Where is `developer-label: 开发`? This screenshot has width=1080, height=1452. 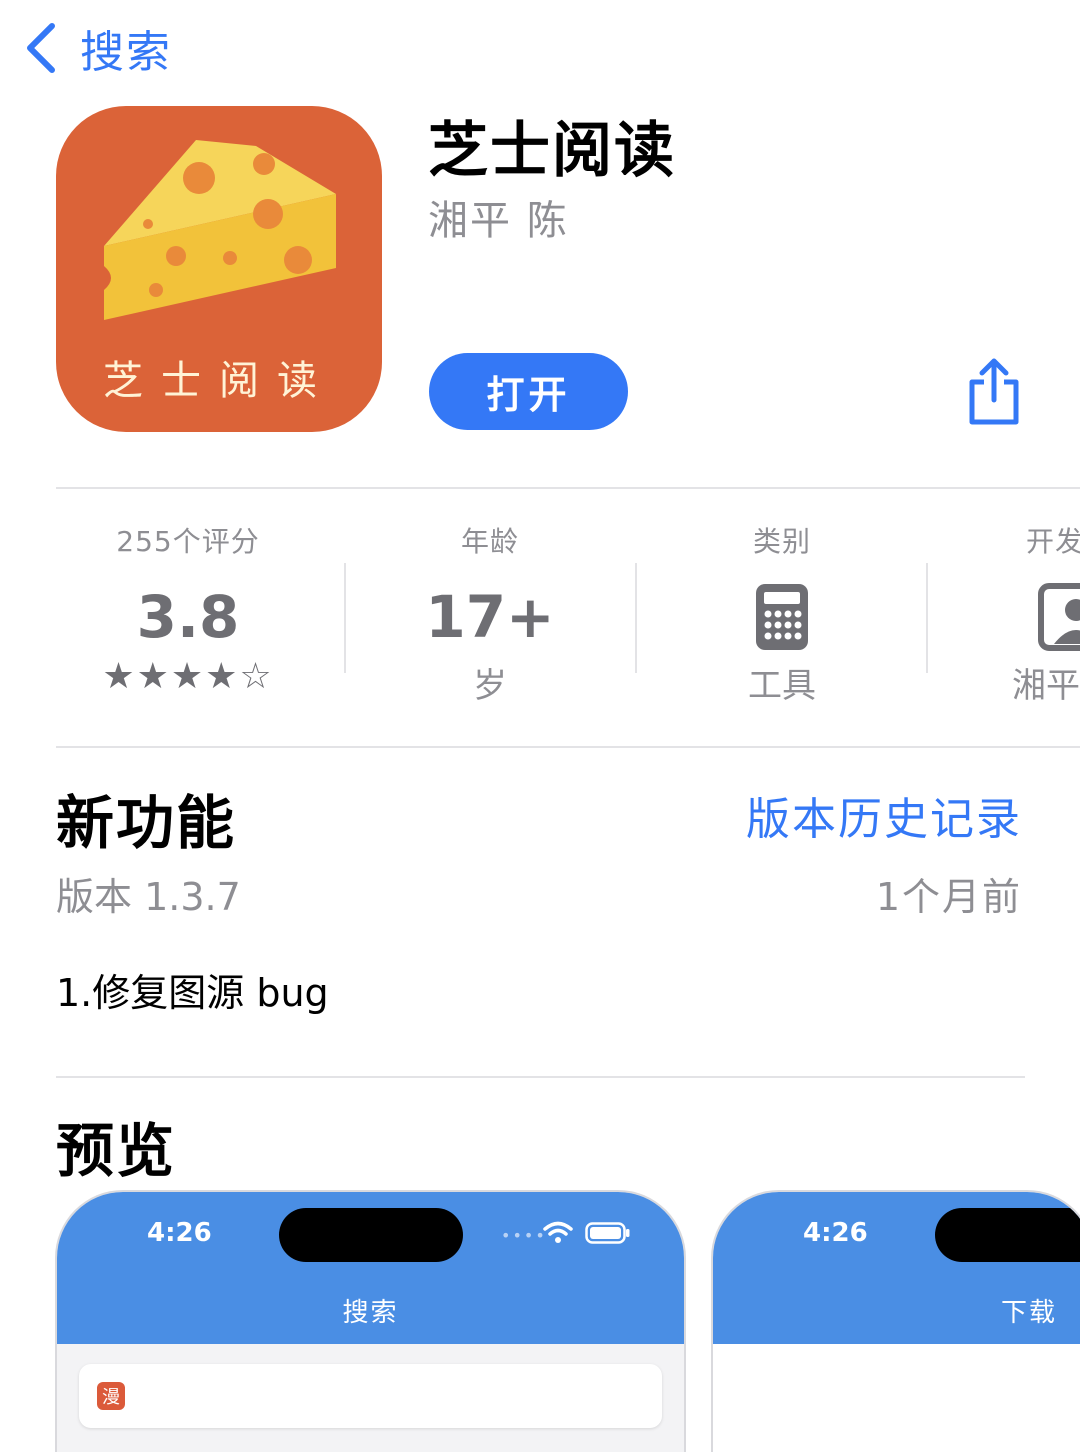 developer-label: 开发 is located at coordinates (1053, 541).